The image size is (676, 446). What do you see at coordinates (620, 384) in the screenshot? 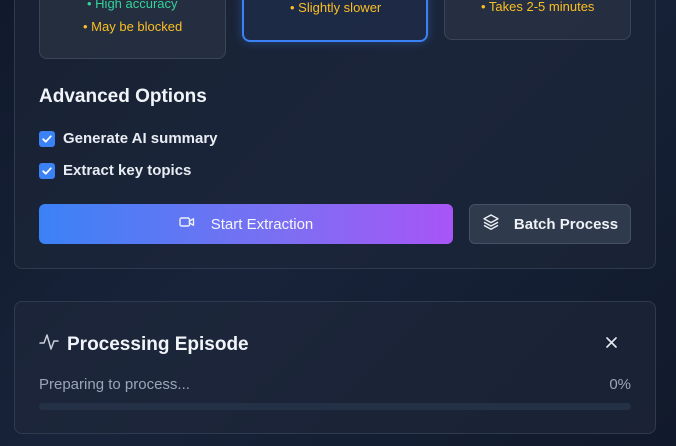
I see `processing-percent: 0%` at bounding box center [620, 384].